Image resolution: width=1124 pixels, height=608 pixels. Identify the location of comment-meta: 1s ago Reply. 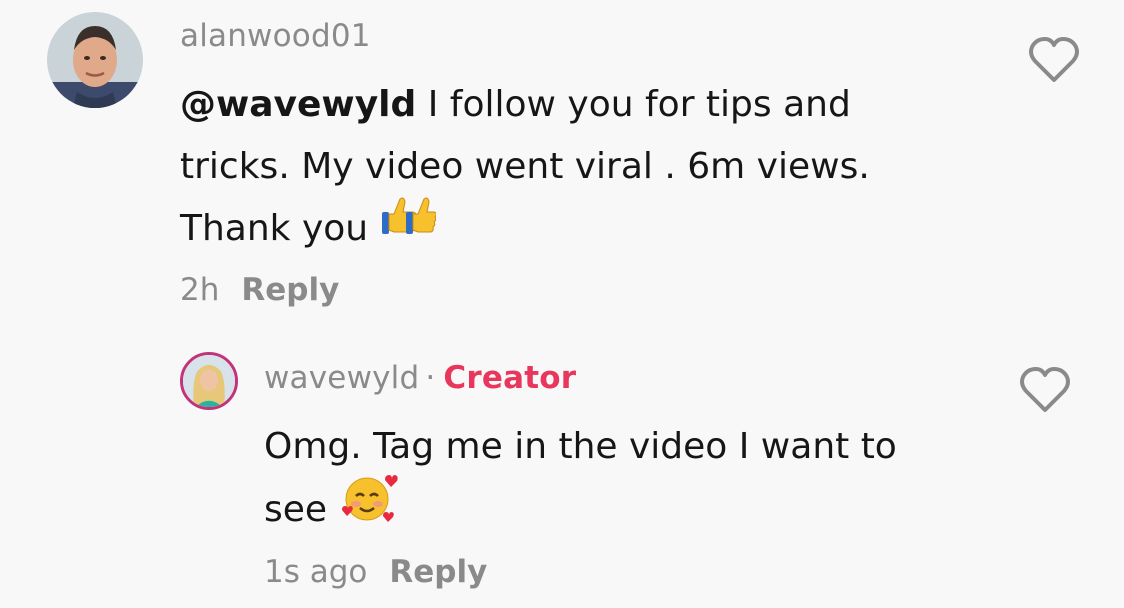
(375, 572).